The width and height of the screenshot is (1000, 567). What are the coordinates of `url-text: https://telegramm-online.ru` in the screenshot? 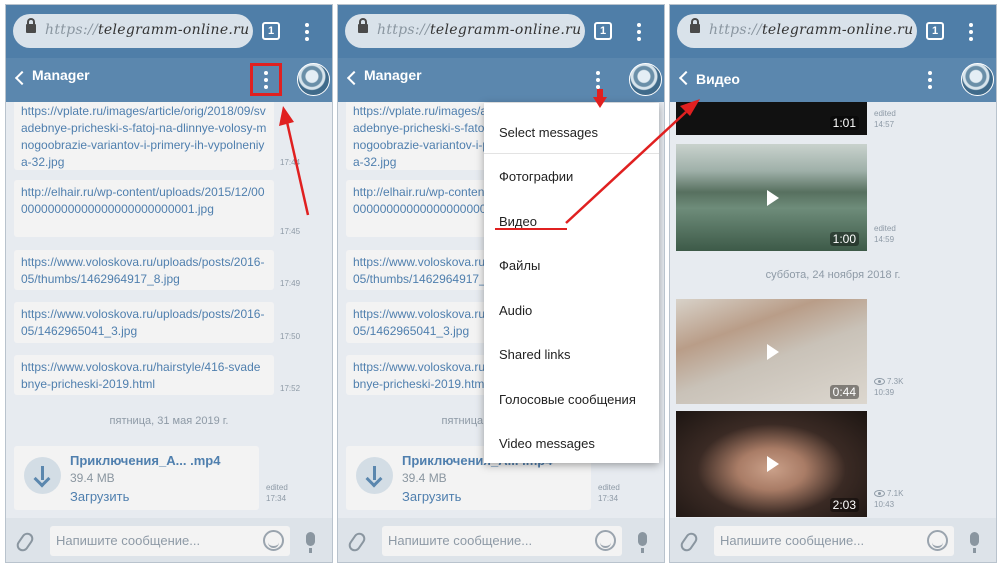 It's located at (479, 30).